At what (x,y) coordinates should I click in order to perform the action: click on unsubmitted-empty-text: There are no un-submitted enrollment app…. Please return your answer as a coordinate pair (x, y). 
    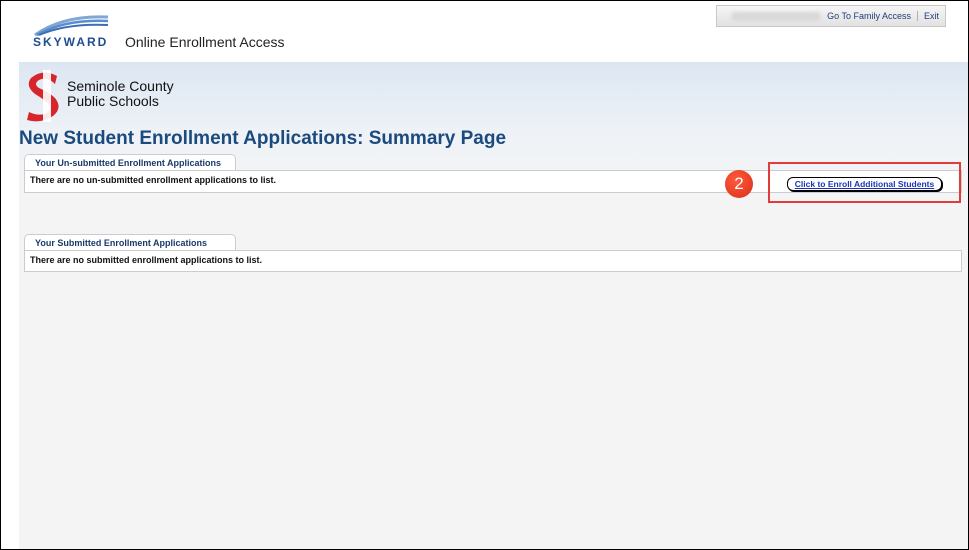
    Looking at the image, I should click on (153, 180).